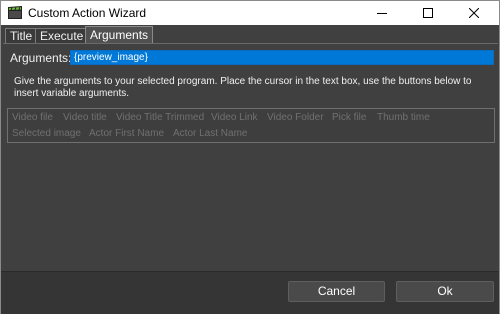 This screenshot has height=314, width=500. What do you see at coordinates (234, 118) in the screenshot?
I see `variable-button-video-link: Video Link` at bounding box center [234, 118].